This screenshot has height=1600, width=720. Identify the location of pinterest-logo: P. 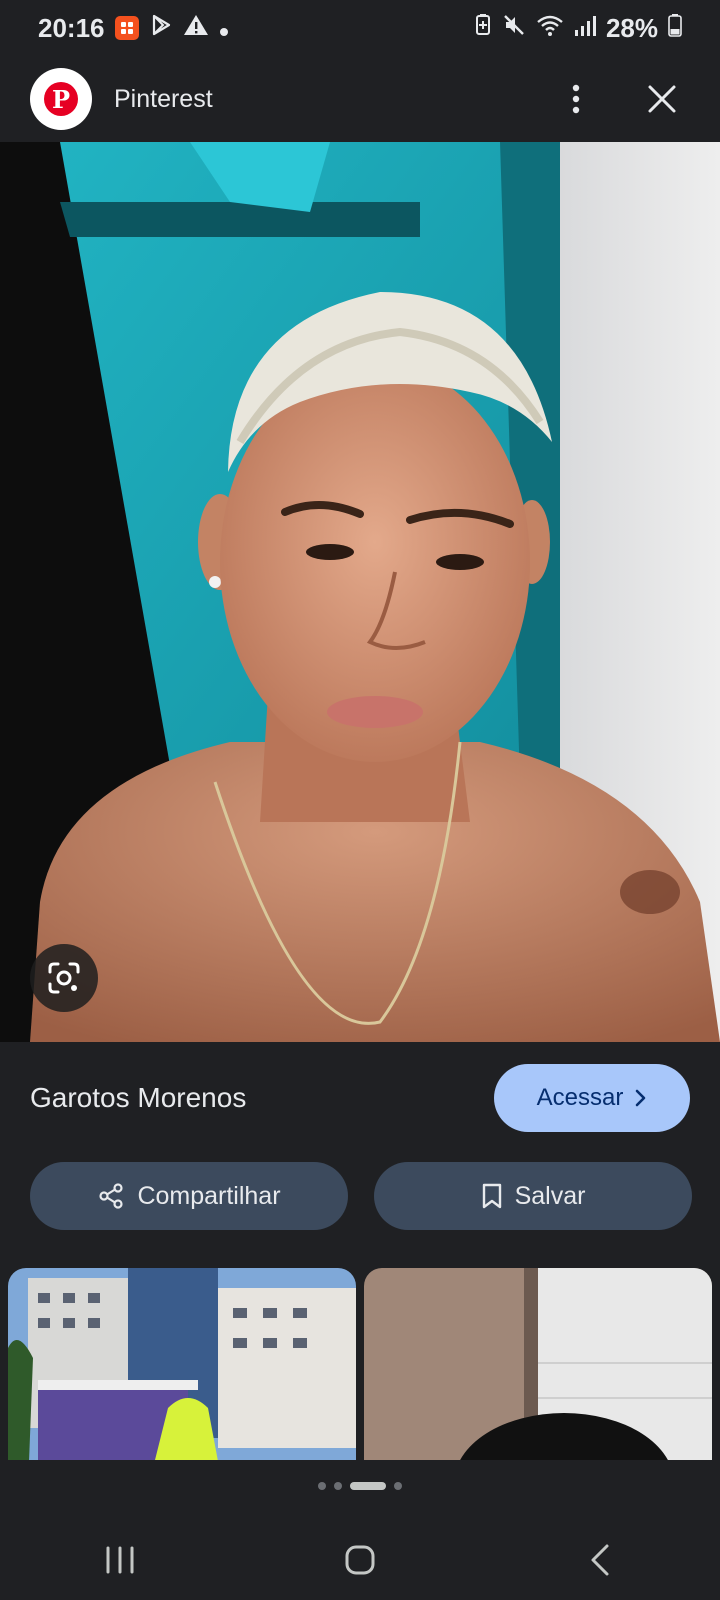
(61, 99).